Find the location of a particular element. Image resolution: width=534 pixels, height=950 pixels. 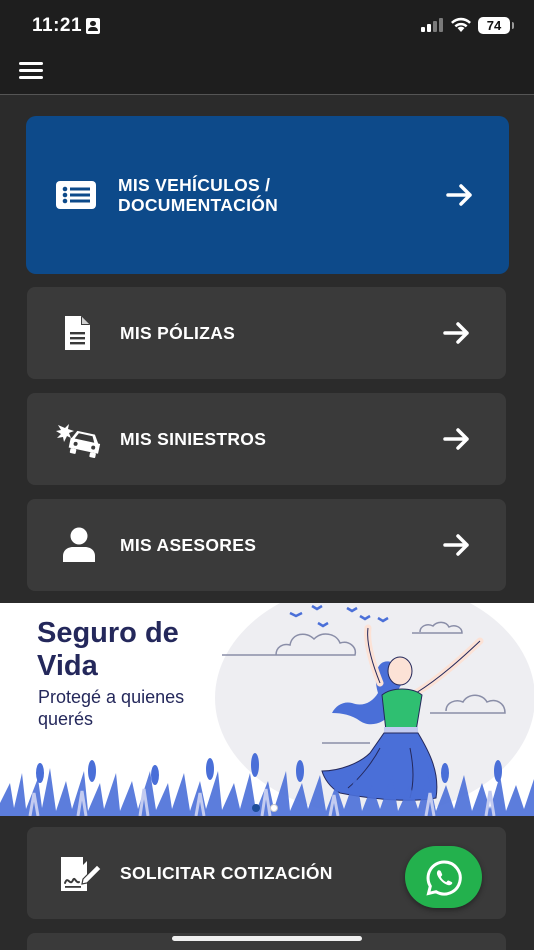

whatsapp-button is located at coordinates (443, 877).